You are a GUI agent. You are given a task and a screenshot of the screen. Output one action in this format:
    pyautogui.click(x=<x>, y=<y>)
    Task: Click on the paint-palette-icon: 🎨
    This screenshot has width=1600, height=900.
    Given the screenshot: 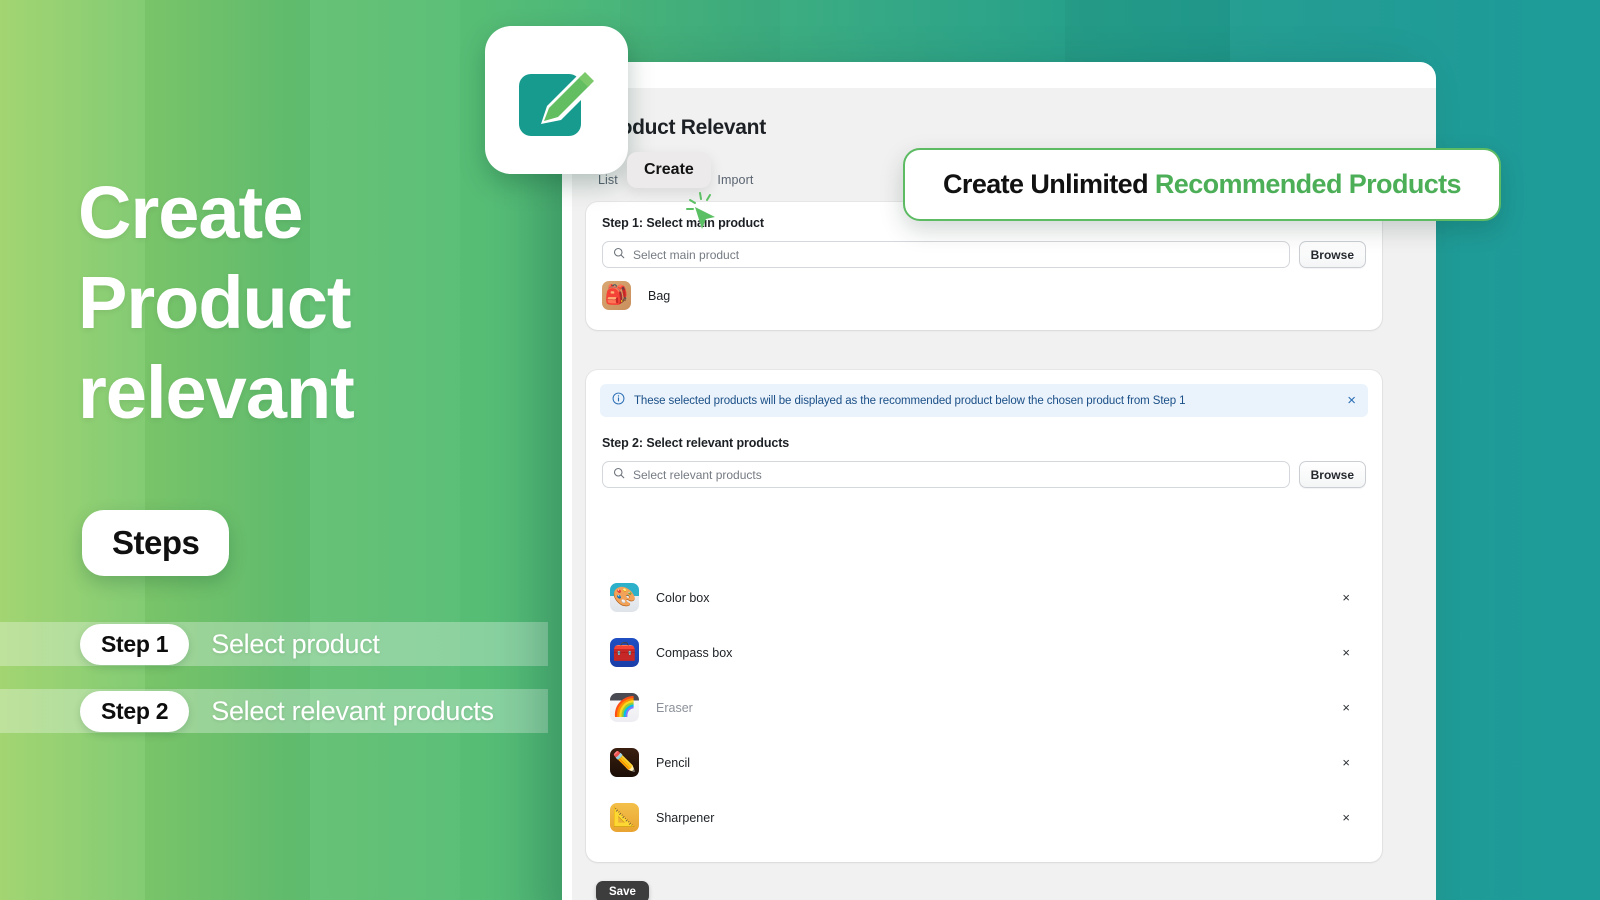 What is the action you would take?
    pyautogui.click(x=624, y=597)
    